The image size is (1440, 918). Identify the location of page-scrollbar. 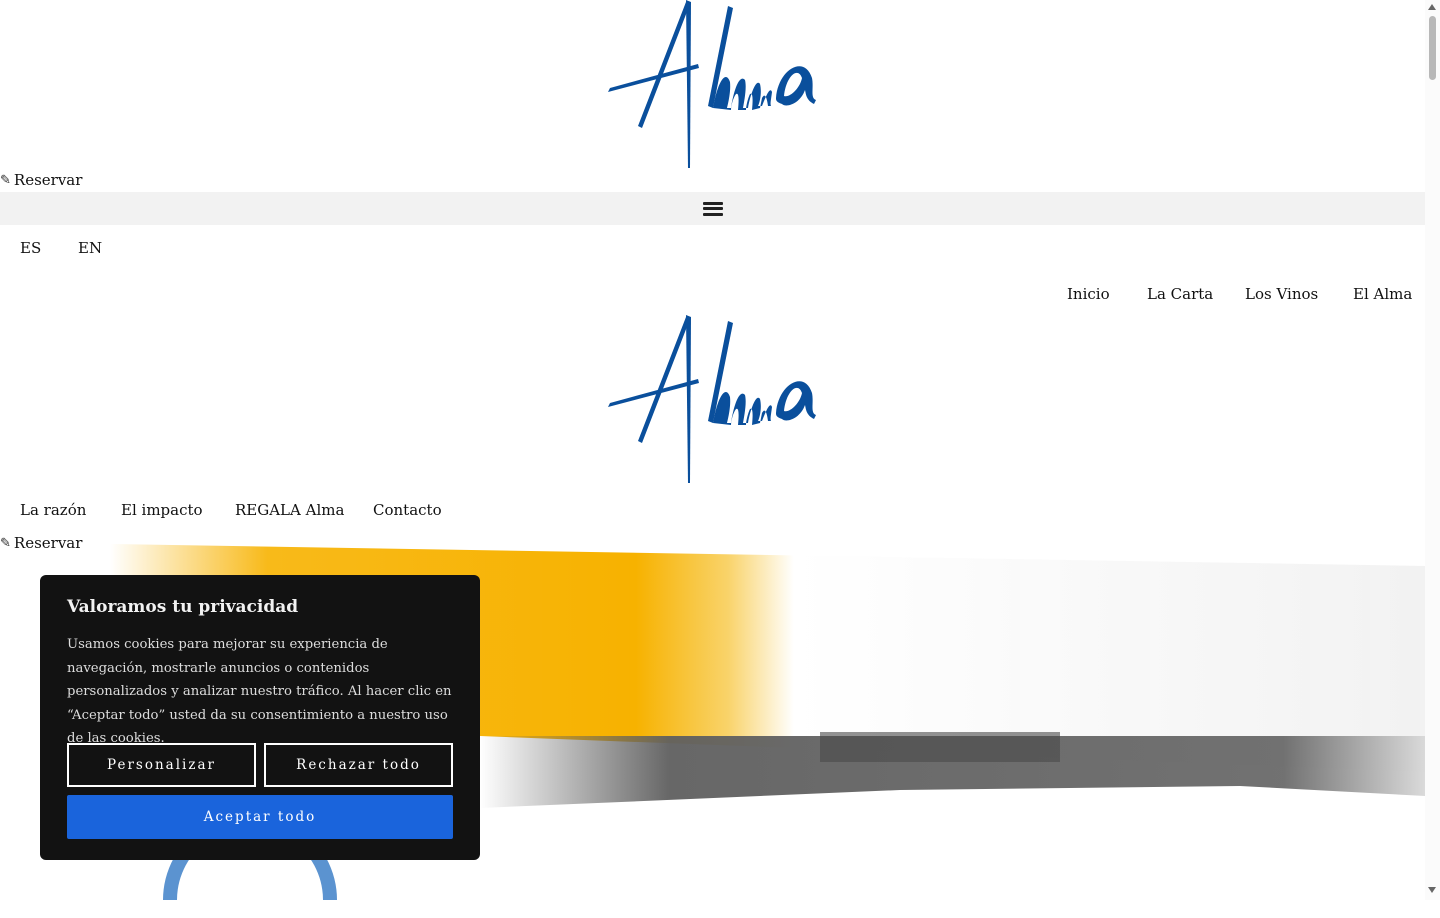
(1432, 450).